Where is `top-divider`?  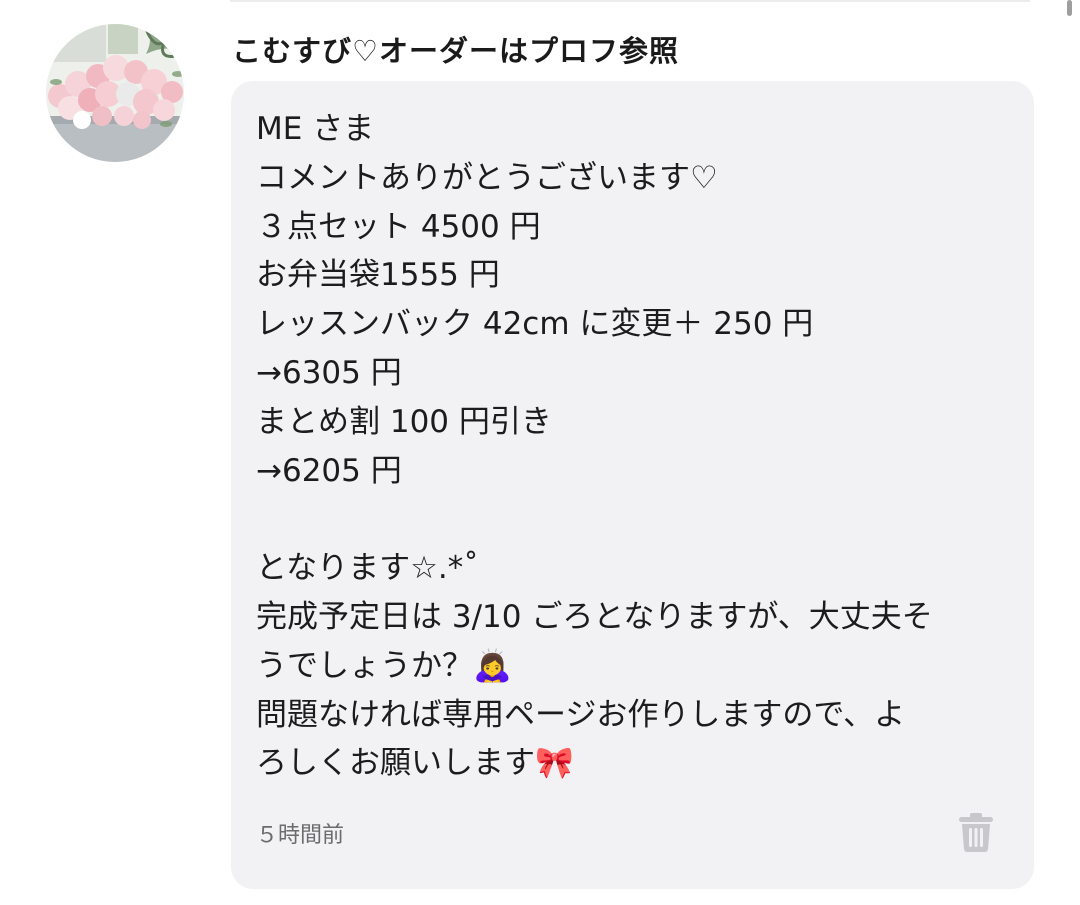
top-divider is located at coordinates (630, 1).